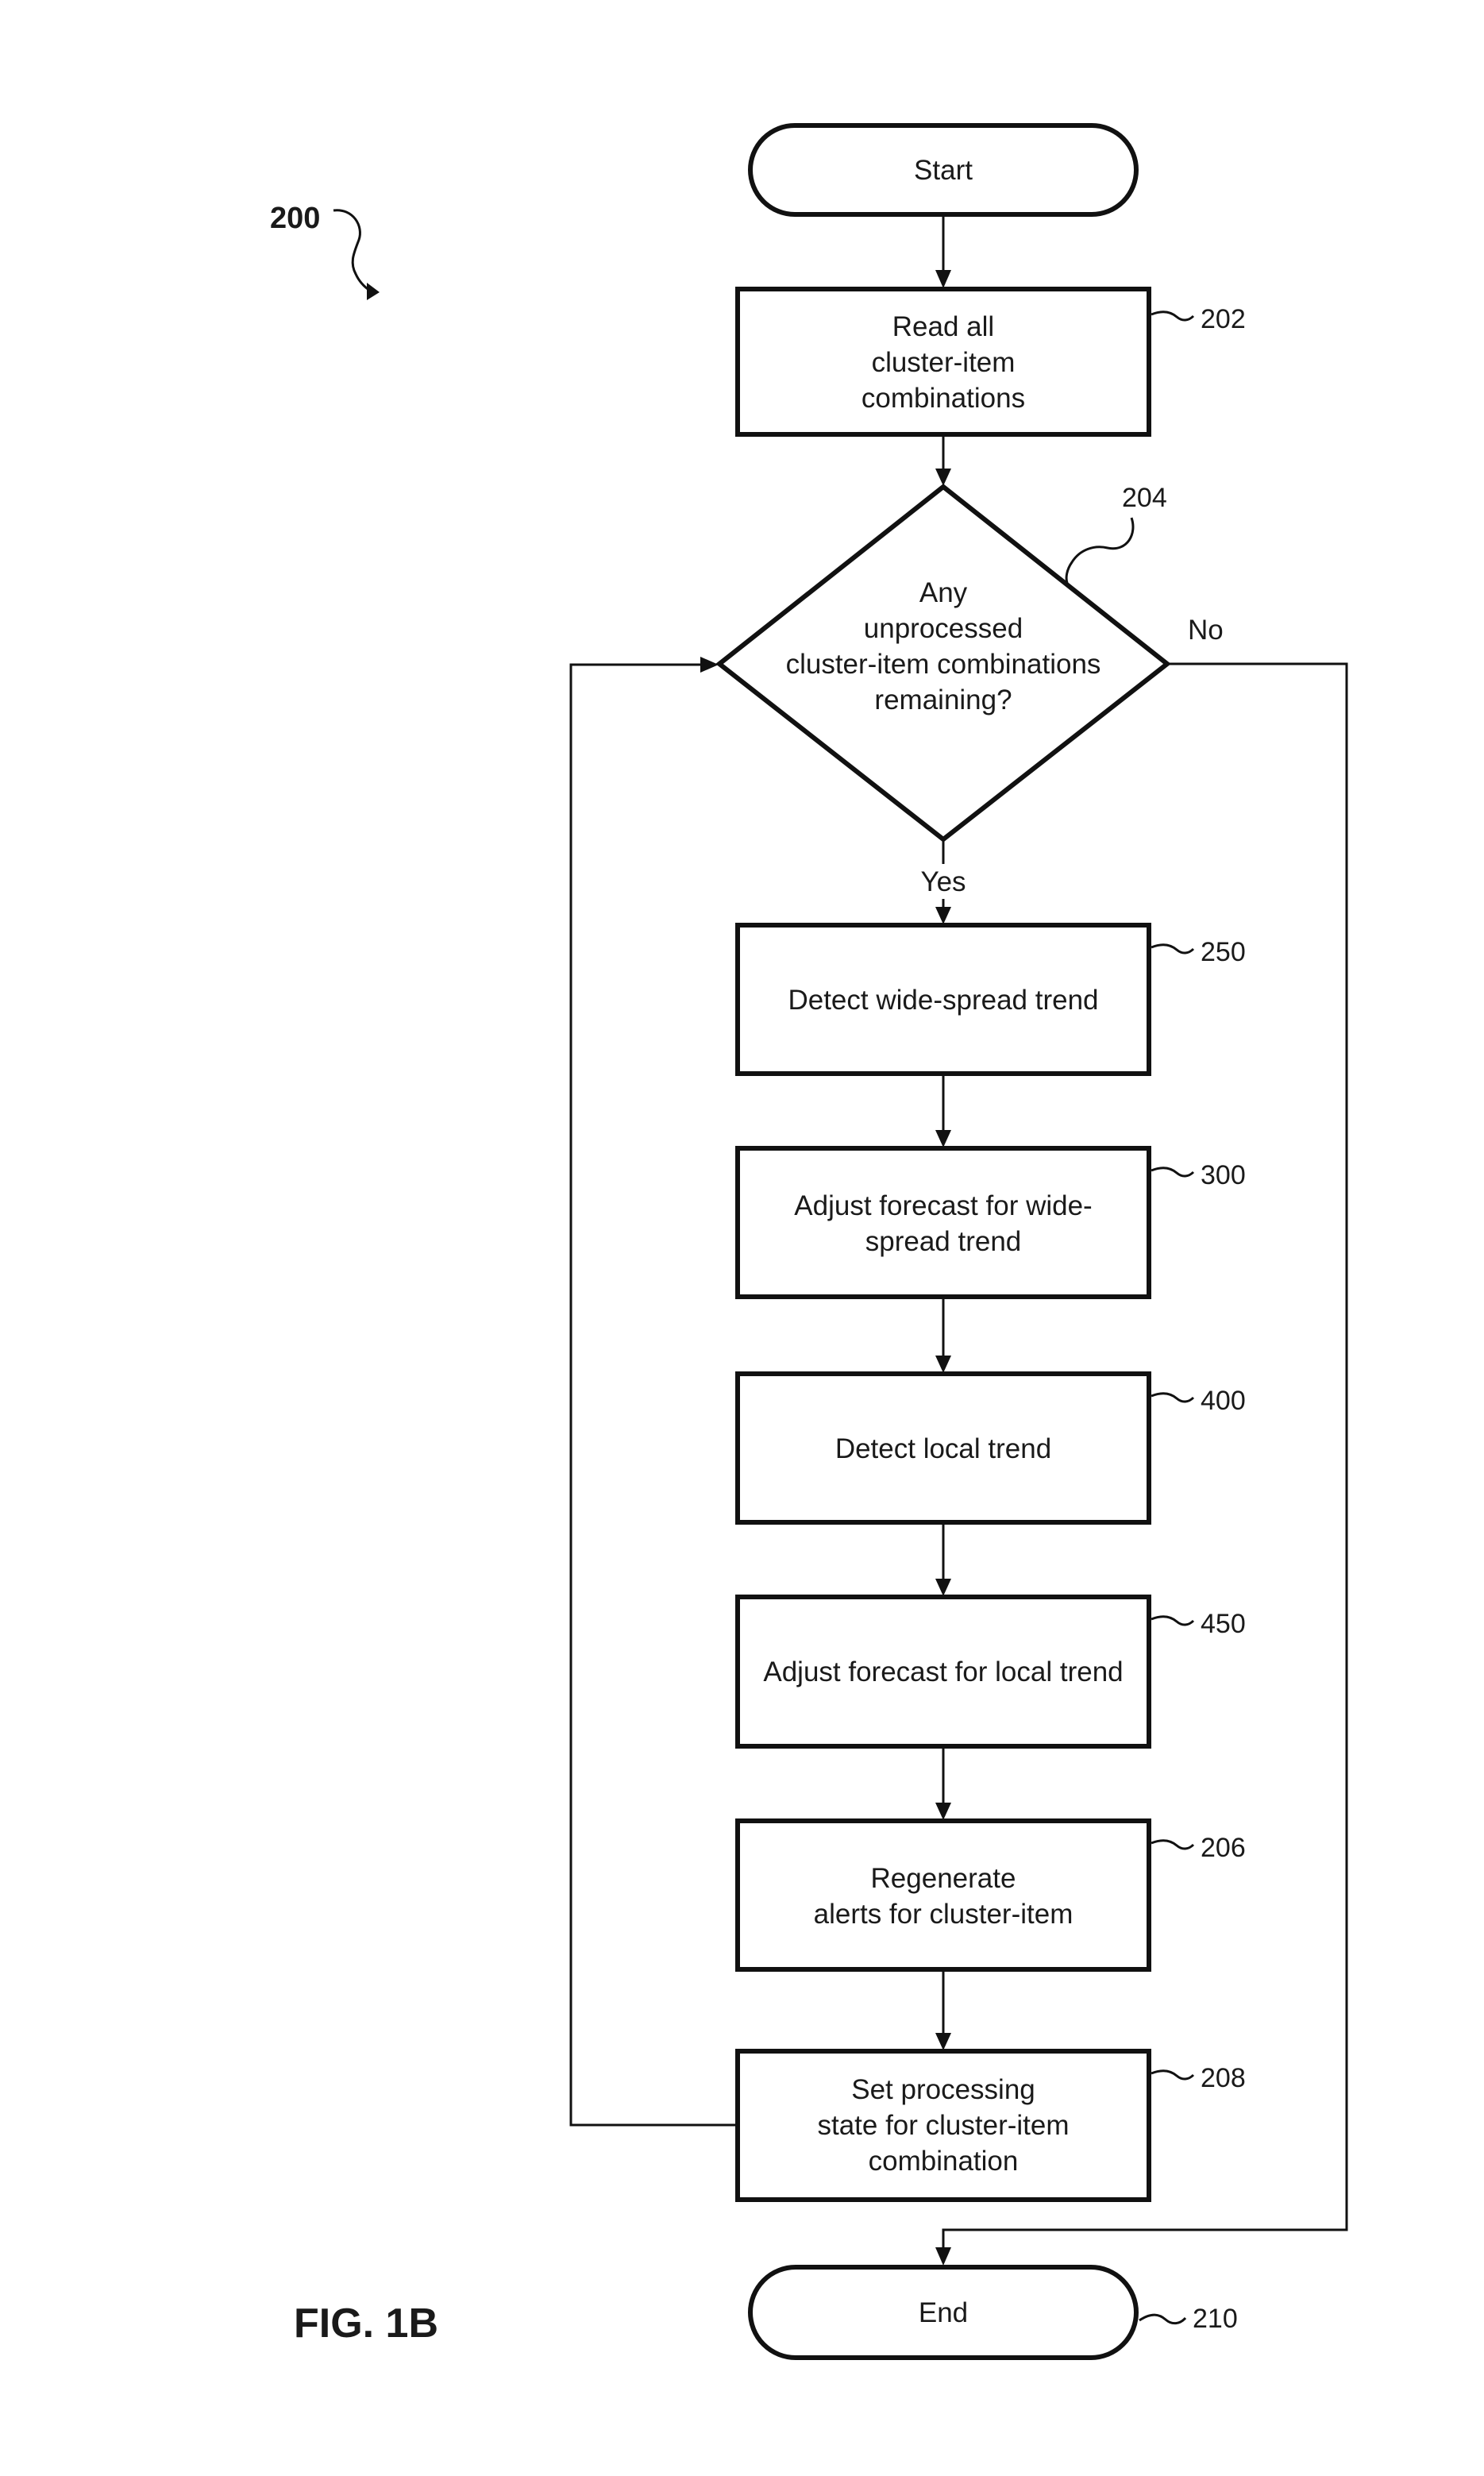 This screenshot has height=2476, width=1484. What do you see at coordinates (374, 291) in the screenshot?
I see `figure-pointer-arrowhead` at bounding box center [374, 291].